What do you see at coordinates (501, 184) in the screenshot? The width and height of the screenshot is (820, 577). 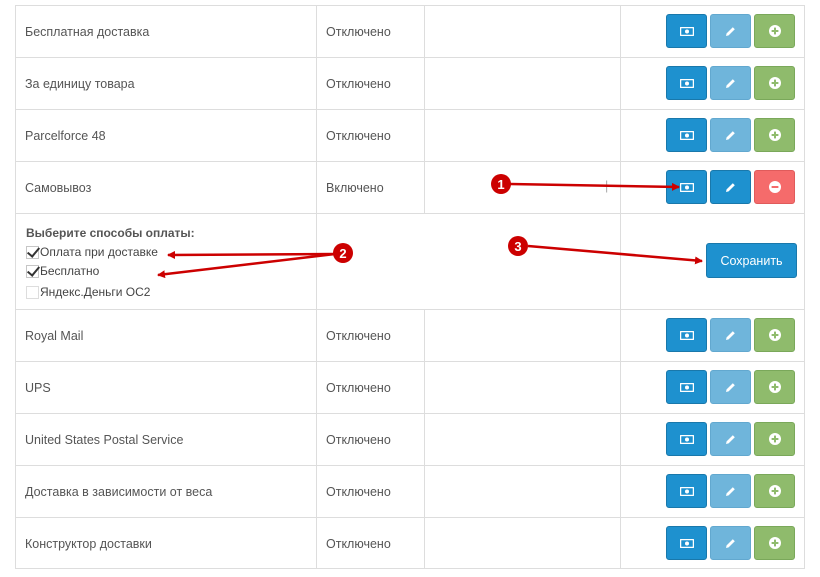 I see `annotation-marker: 1` at bounding box center [501, 184].